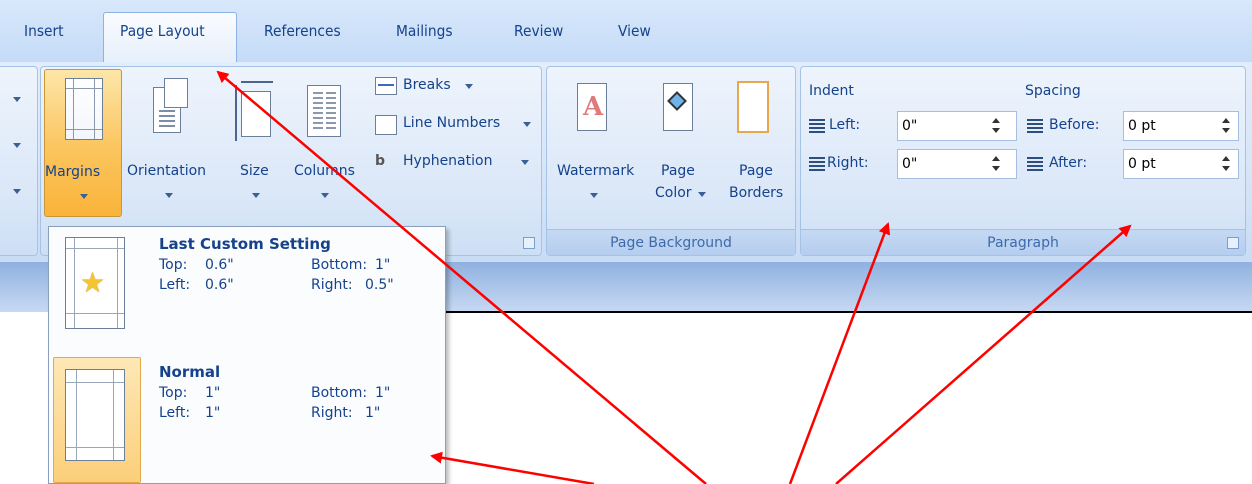  Describe the element at coordinates (983, 354) in the screenshot. I see `arrow-to-spacing-fields` at that location.